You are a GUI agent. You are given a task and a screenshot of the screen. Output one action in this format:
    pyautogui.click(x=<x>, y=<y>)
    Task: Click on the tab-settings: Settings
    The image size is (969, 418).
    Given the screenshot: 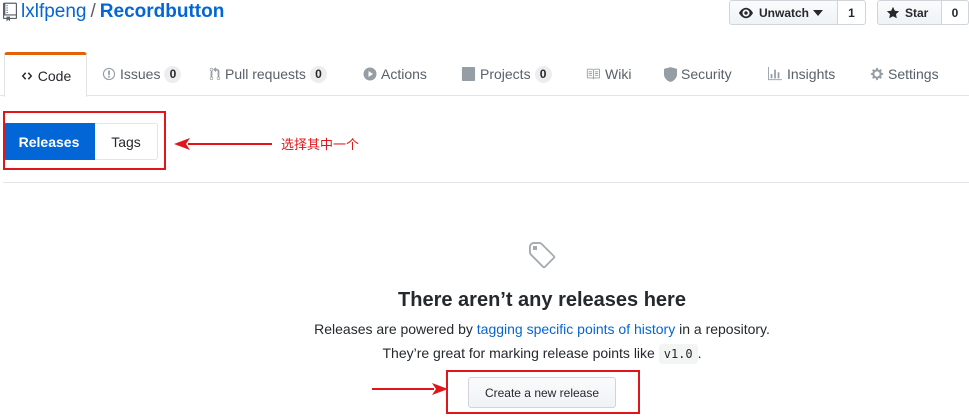 What is the action you would take?
    pyautogui.click(x=904, y=74)
    